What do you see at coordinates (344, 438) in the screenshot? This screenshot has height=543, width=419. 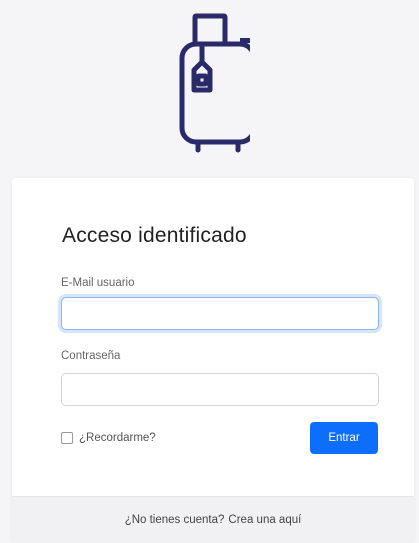 I see `submit-button: Entrar` at bounding box center [344, 438].